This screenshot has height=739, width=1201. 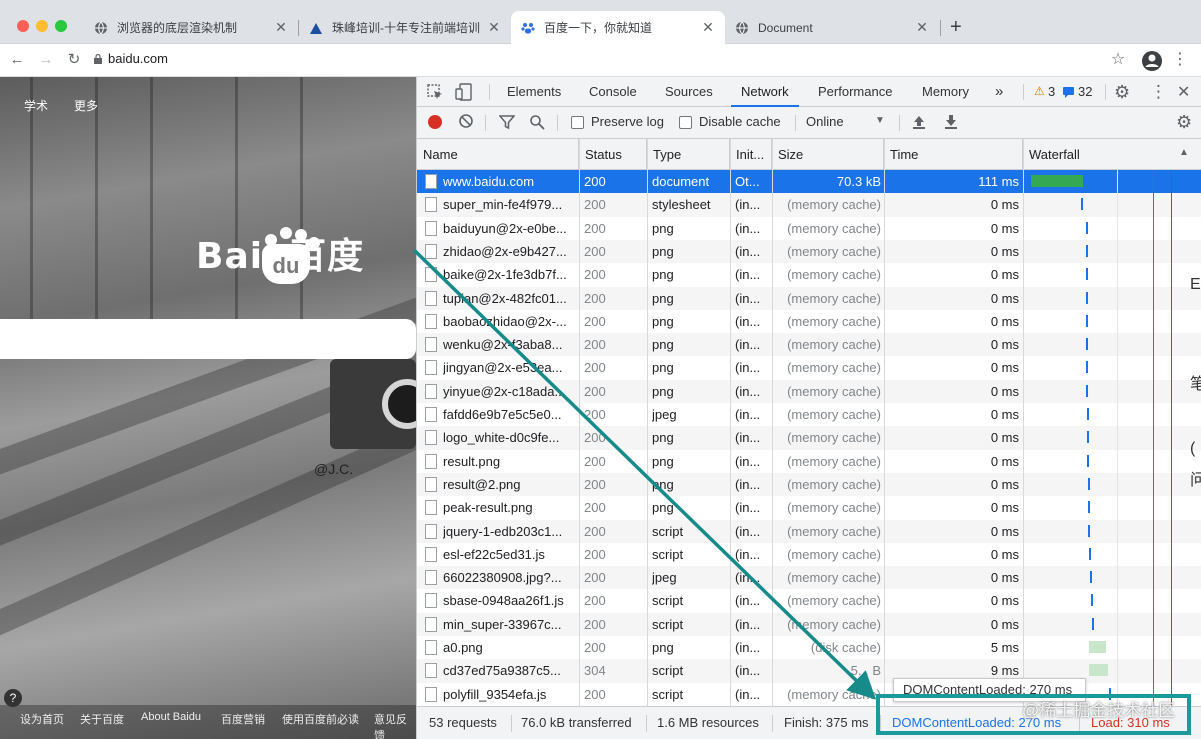 I want to click on column-size: Size, so click(x=828, y=154).